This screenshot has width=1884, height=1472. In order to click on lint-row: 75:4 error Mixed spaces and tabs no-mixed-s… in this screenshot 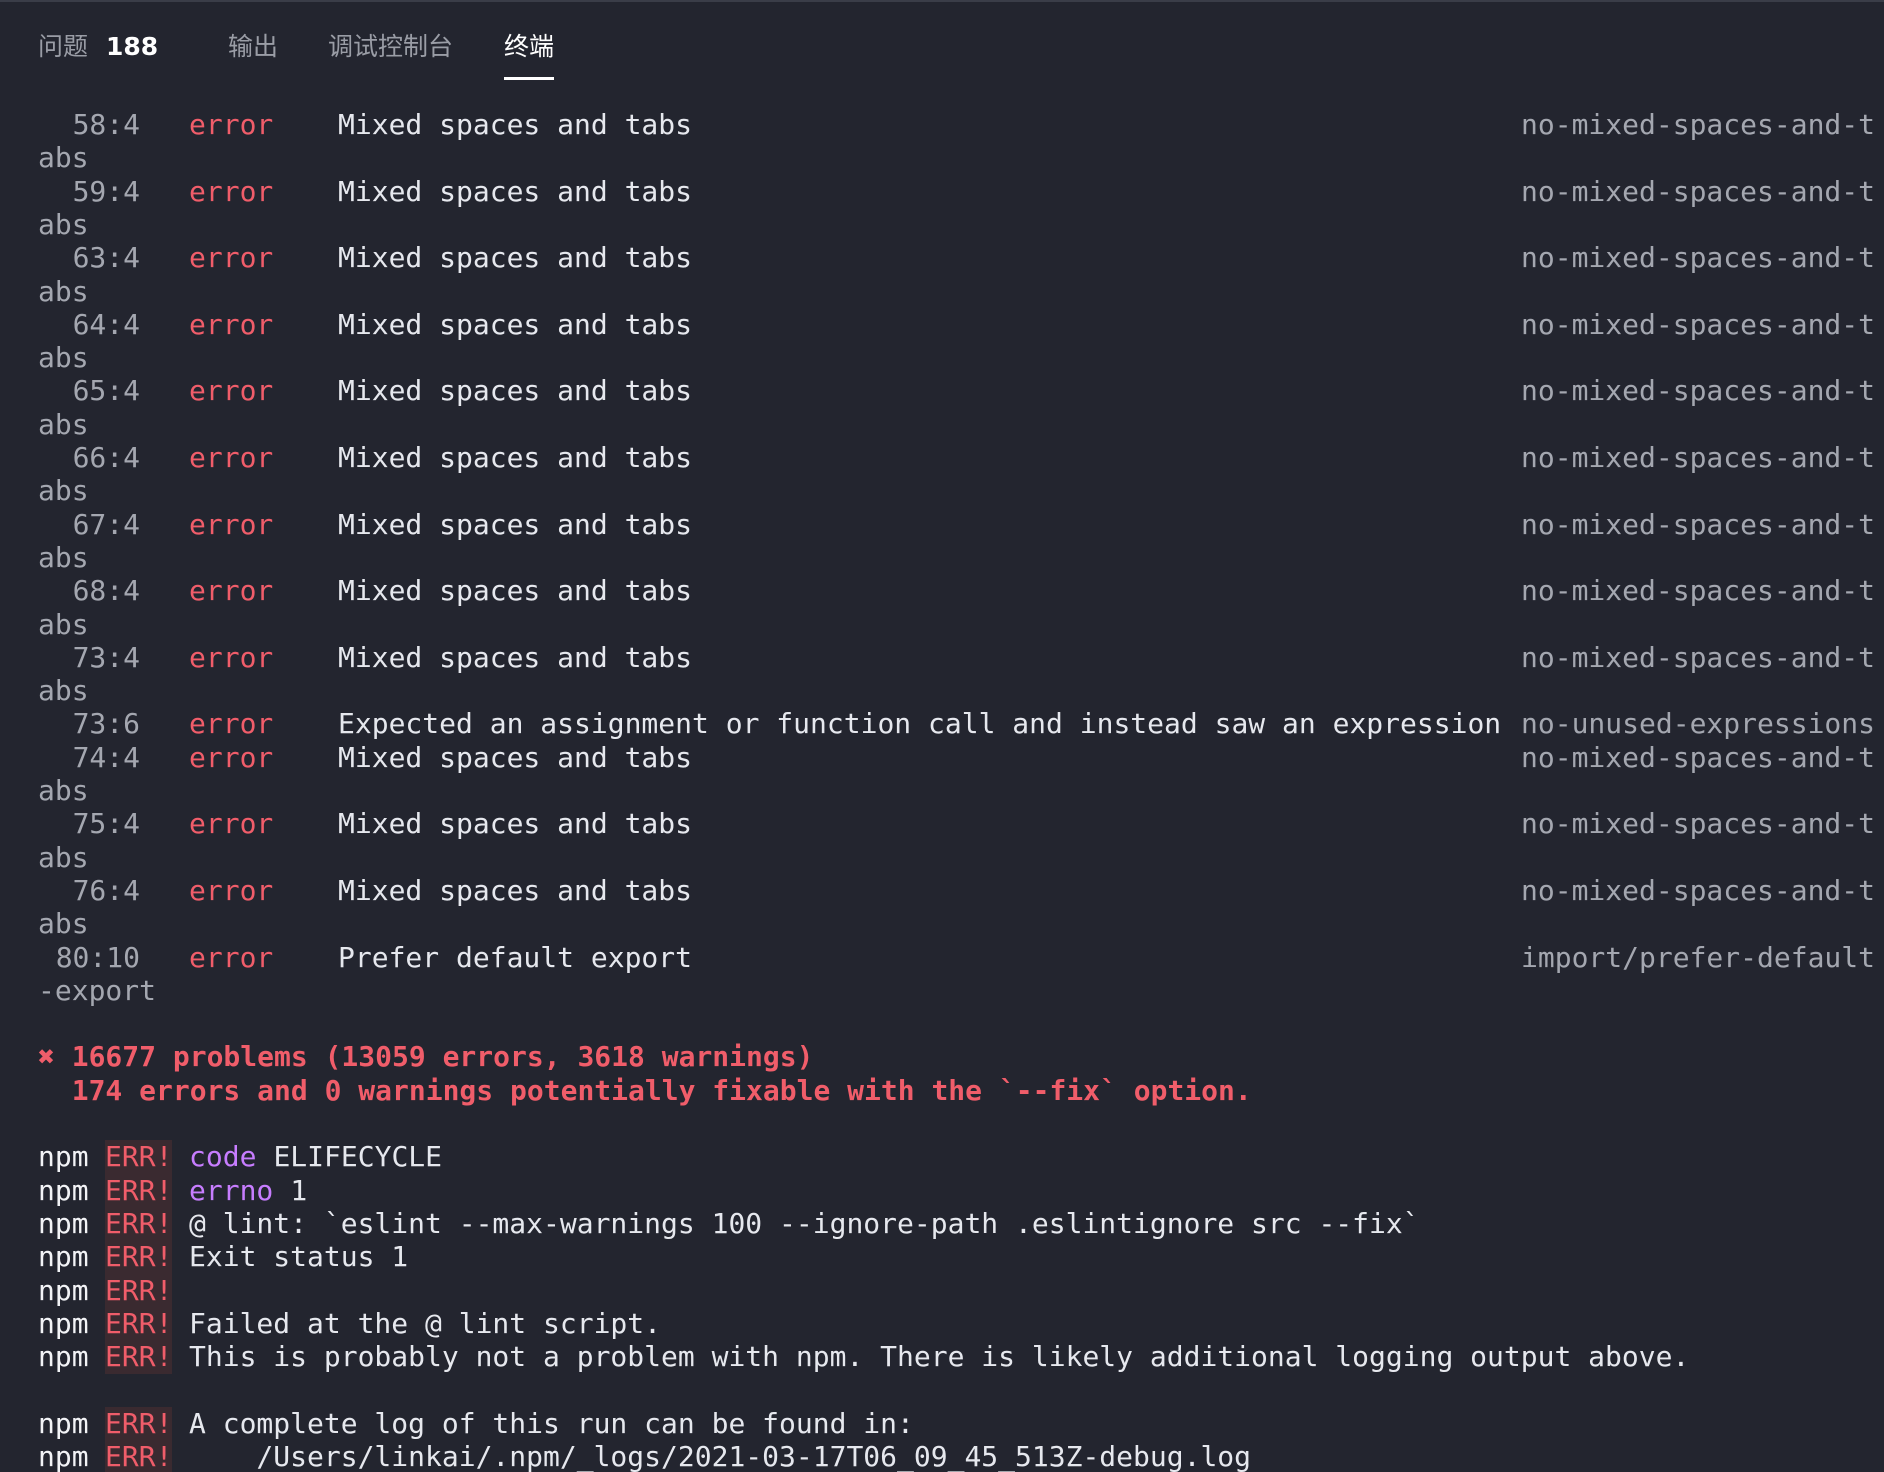, I will do `click(942, 824)`.